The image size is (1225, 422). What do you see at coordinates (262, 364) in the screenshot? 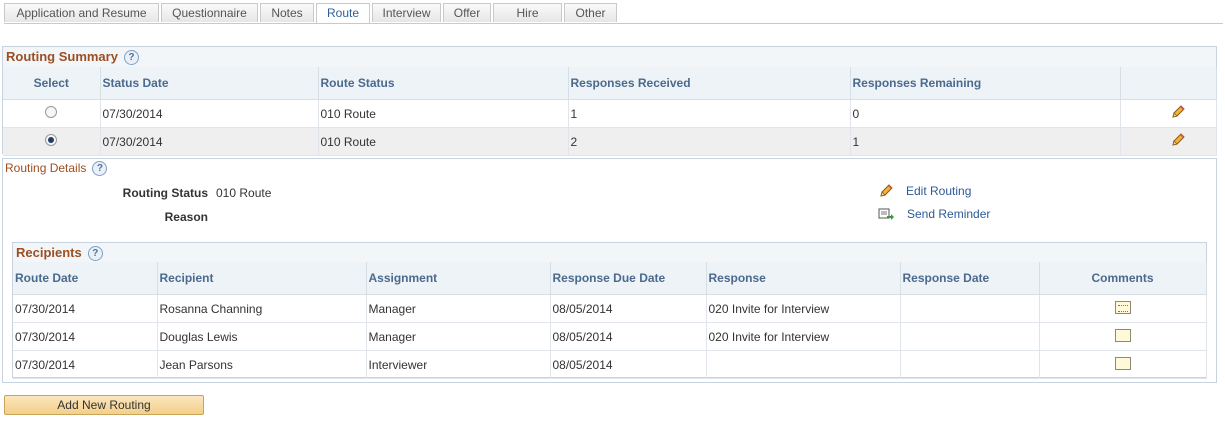
I see `recipient-cell: Jean Parsons` at bounding box center [262, 364].